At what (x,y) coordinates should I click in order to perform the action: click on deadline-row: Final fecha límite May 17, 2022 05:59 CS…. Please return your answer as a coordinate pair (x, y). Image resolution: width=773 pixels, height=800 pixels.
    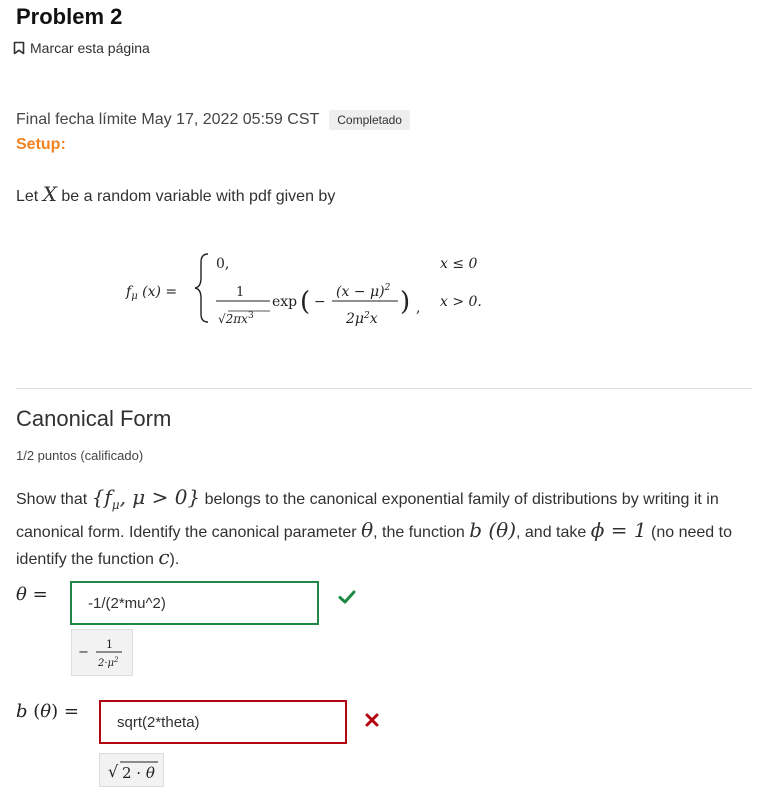
    Looking at the image, I should click on (213, 120).